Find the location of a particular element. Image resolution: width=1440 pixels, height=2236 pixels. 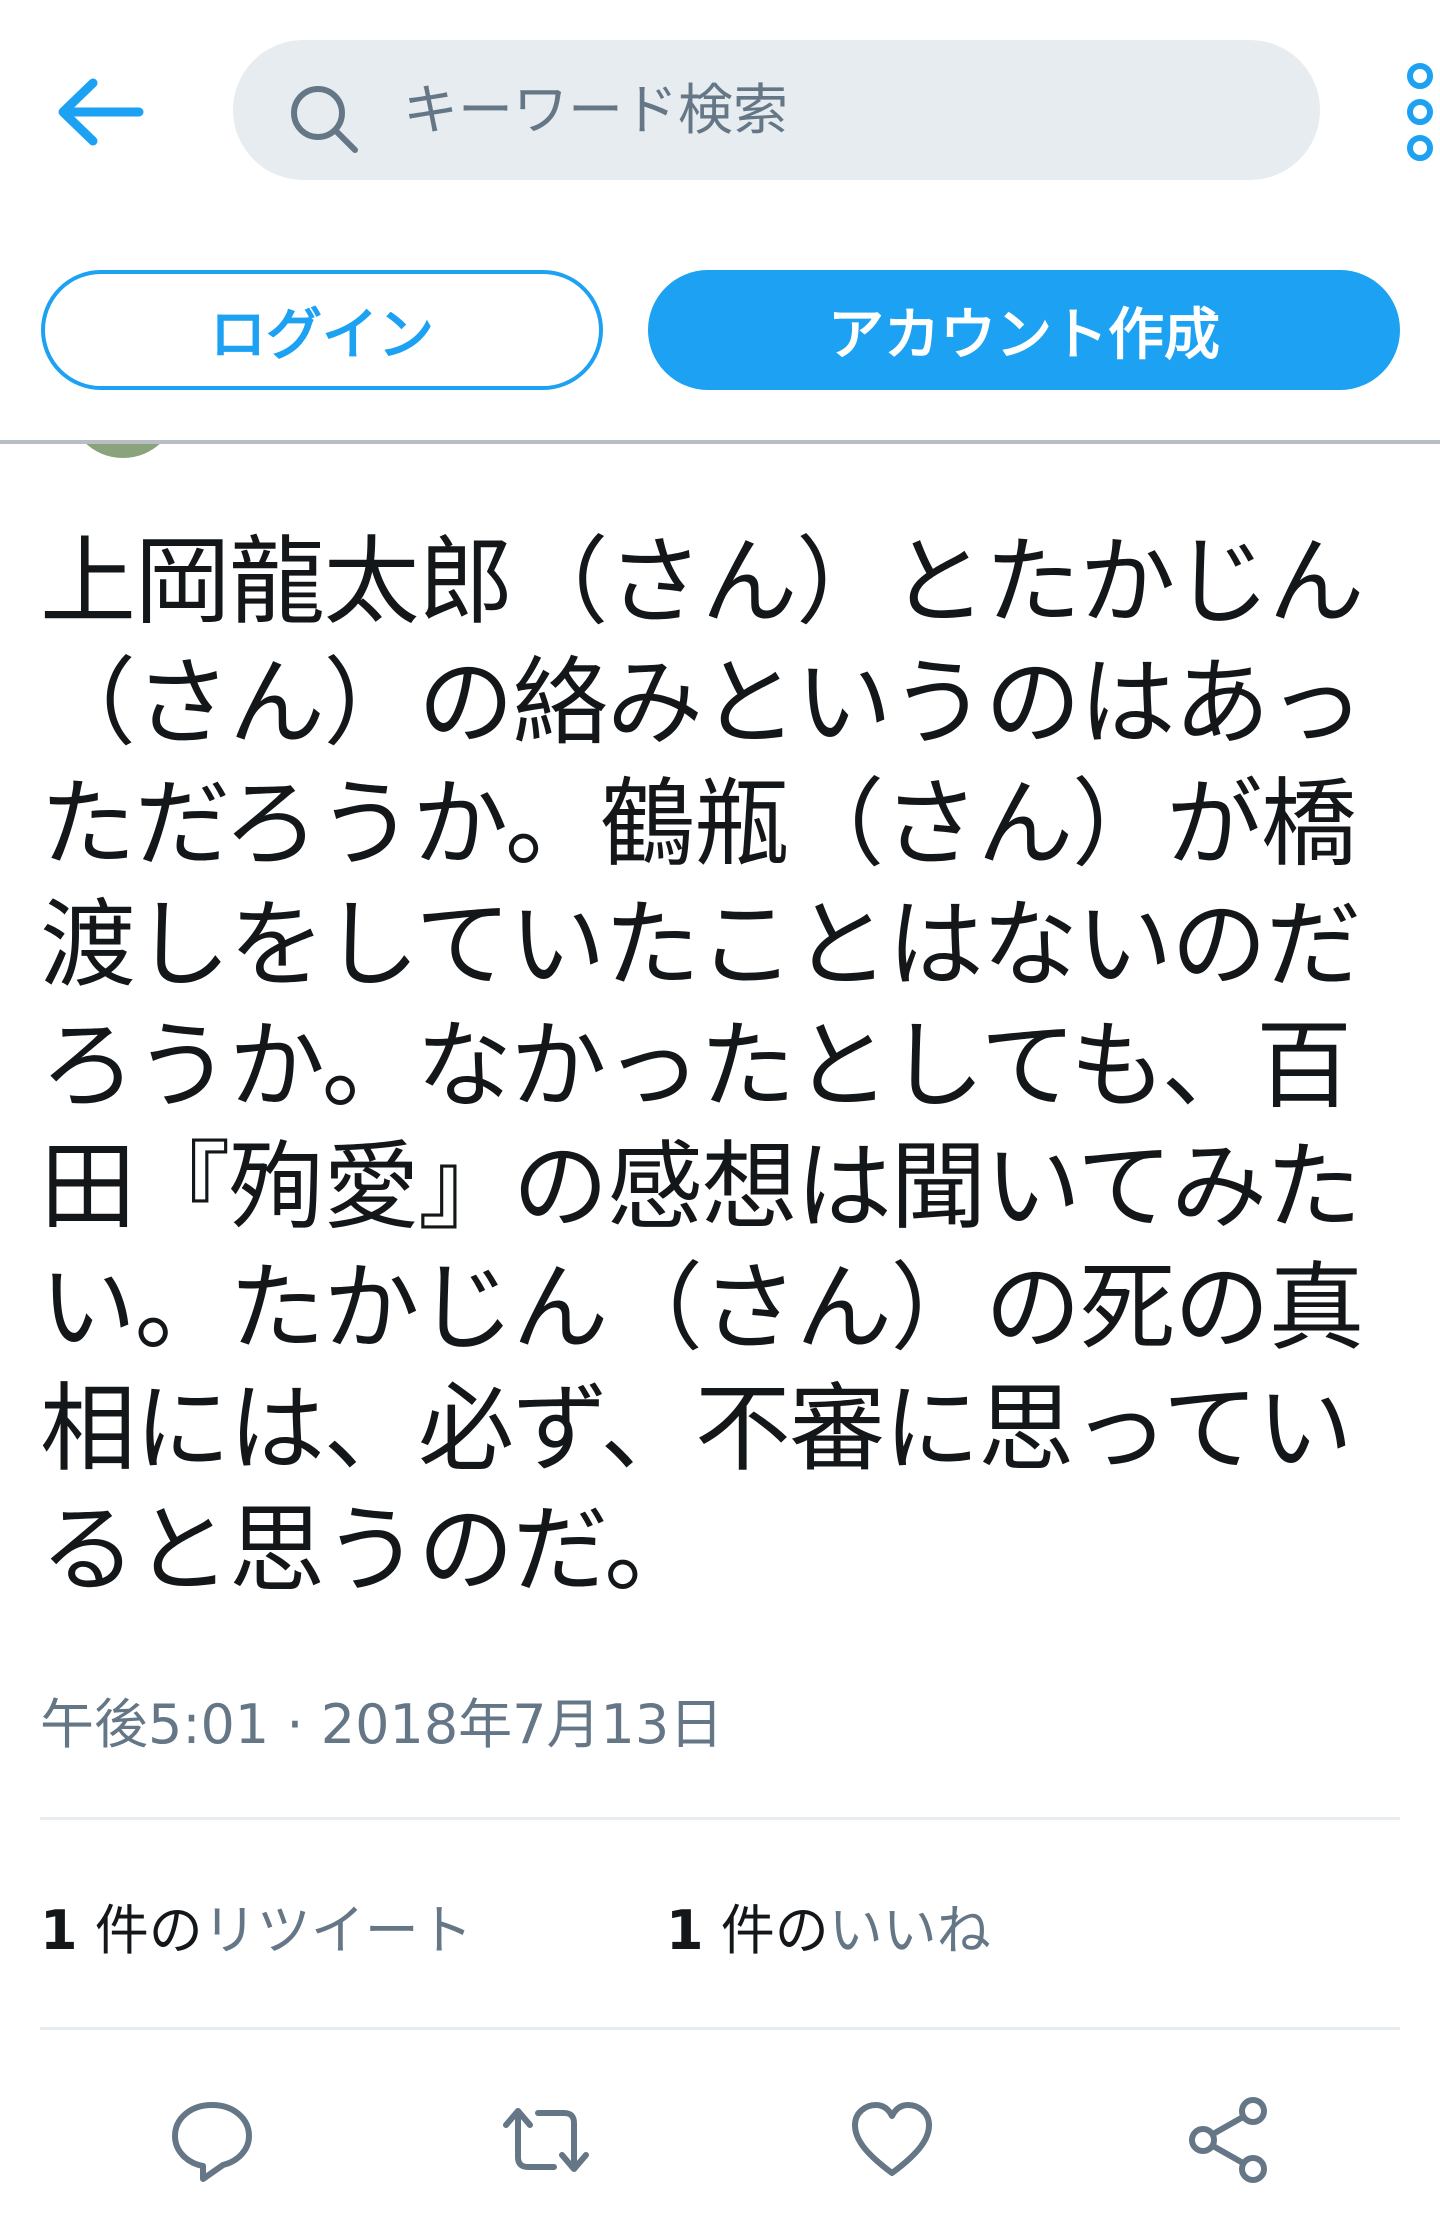

retweet-stat: 1 件のリツイート is located at coordinates (256, 1925).